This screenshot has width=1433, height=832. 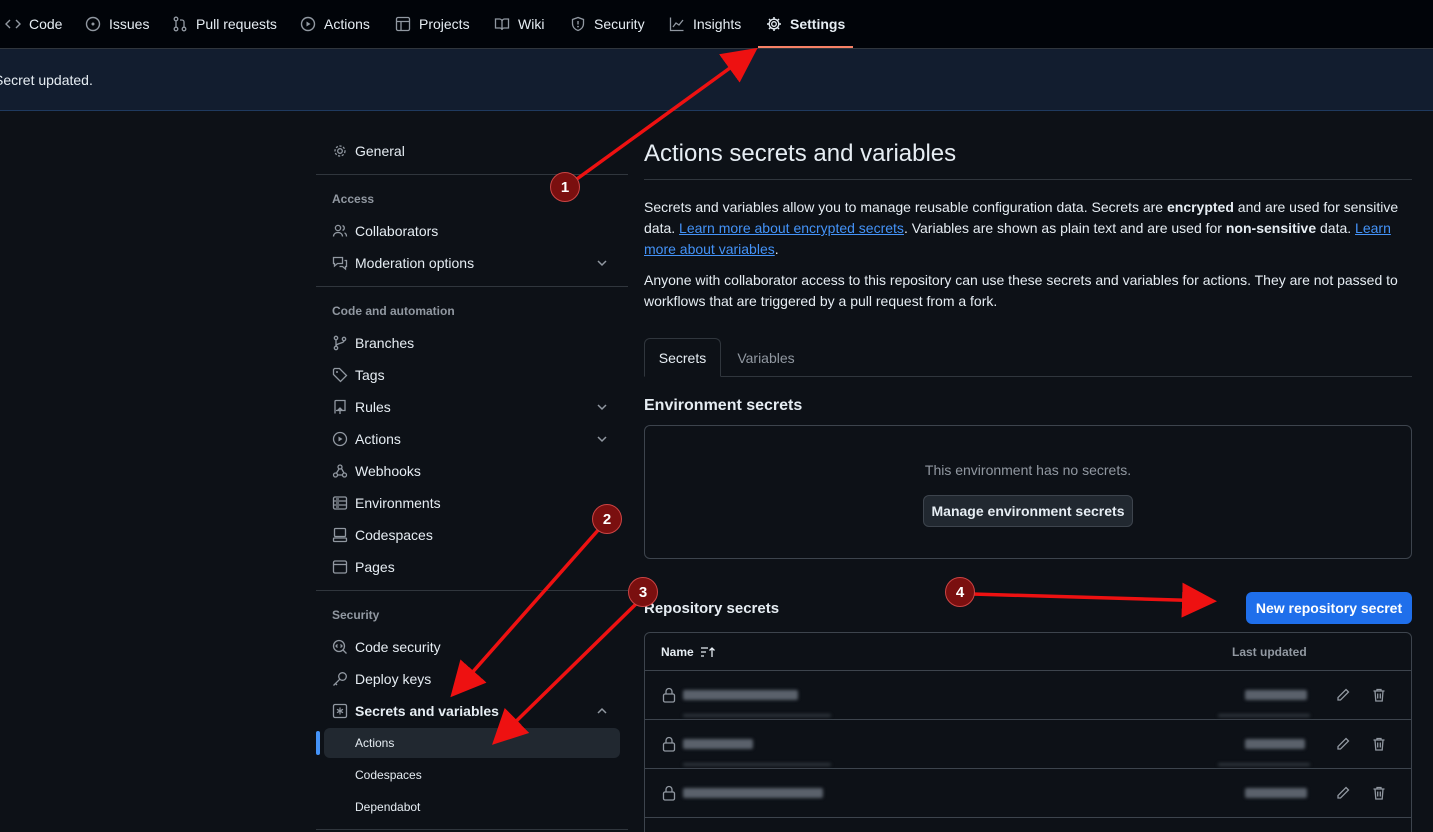 What do you see at coordinates (468, 567) in the screenshot?
I see `sidebar-item-pages: Pages` at bounding box center [468, 567].